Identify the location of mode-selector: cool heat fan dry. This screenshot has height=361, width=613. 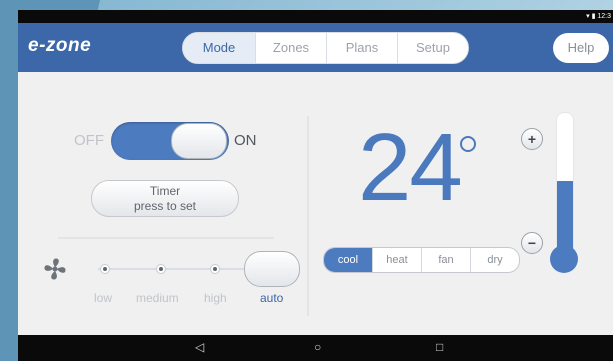
(421, 260).